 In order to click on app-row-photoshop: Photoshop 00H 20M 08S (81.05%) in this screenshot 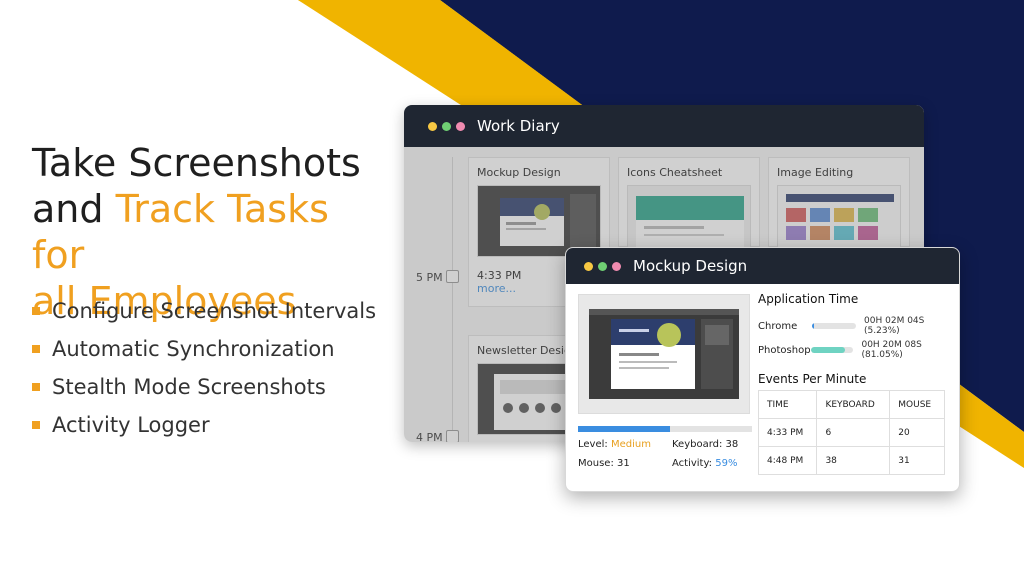, I will do `click(858, 350)`.